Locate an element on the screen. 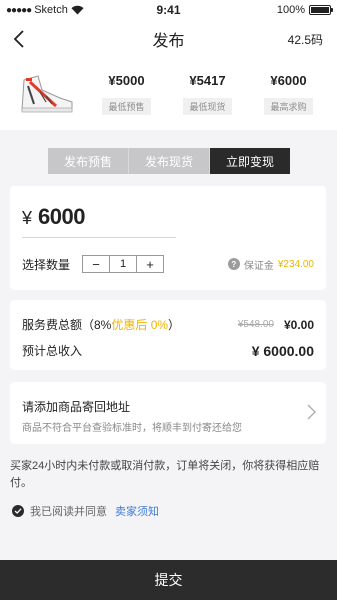 The height and width of the screenshot is (600, 337). quantity-value: 1 is located at coordinates (123, 264).